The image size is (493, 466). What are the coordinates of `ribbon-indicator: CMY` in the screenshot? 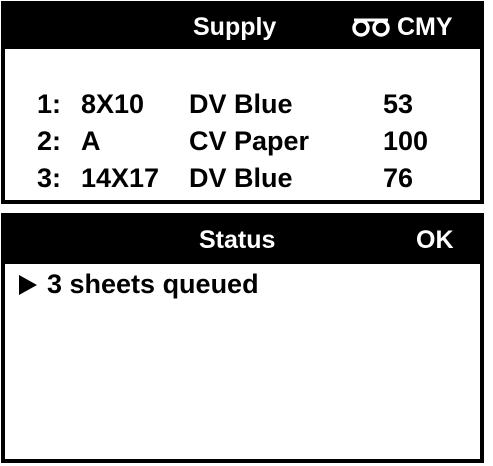 It's located at (402, 27).